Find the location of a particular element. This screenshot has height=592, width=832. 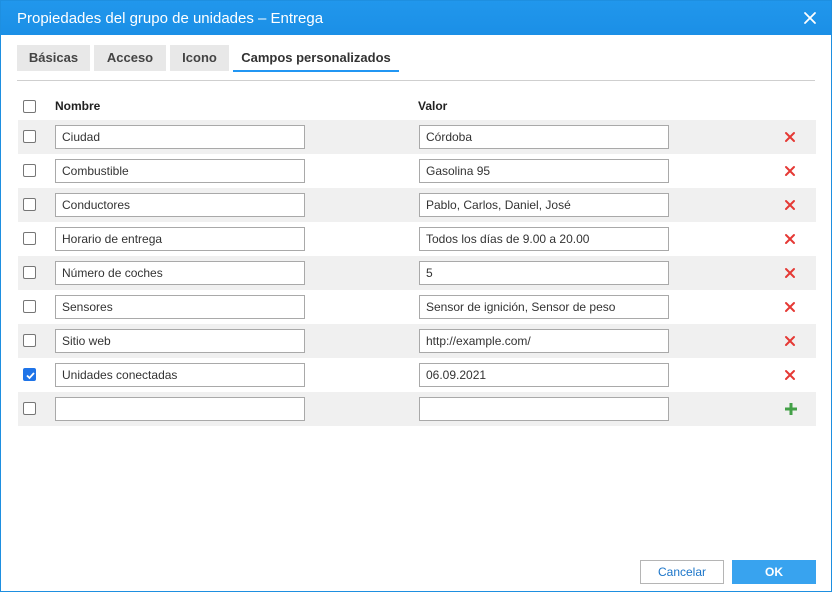

field-value-input: http://example.com/ is located at coordinates (544, 341).